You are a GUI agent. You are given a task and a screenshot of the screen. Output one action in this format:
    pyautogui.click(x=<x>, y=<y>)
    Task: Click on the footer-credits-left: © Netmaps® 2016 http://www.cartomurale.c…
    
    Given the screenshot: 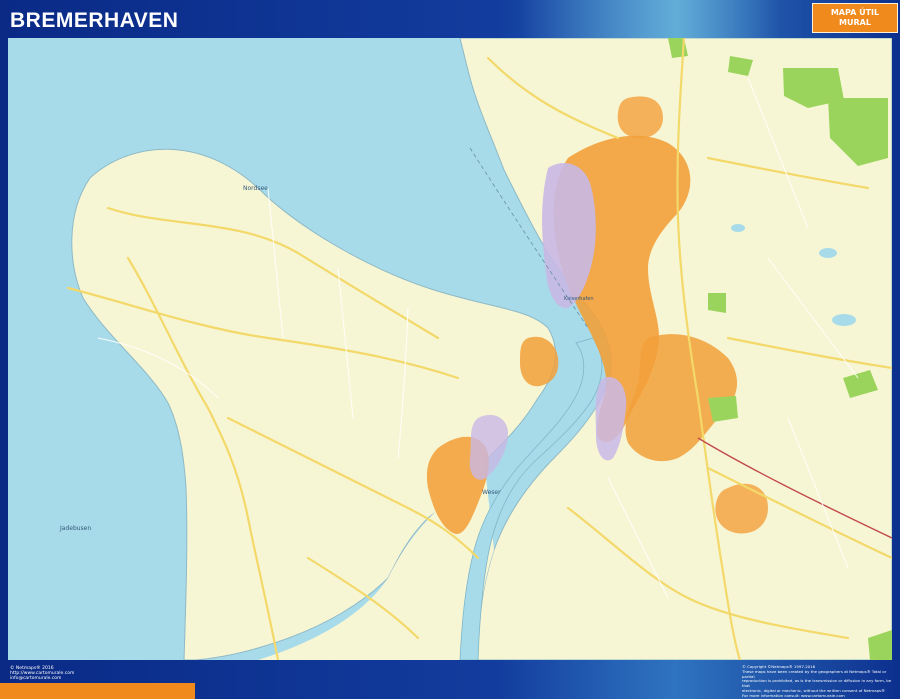 What is the action you would take?
    pyautogui.click(x=42, y=674)
    